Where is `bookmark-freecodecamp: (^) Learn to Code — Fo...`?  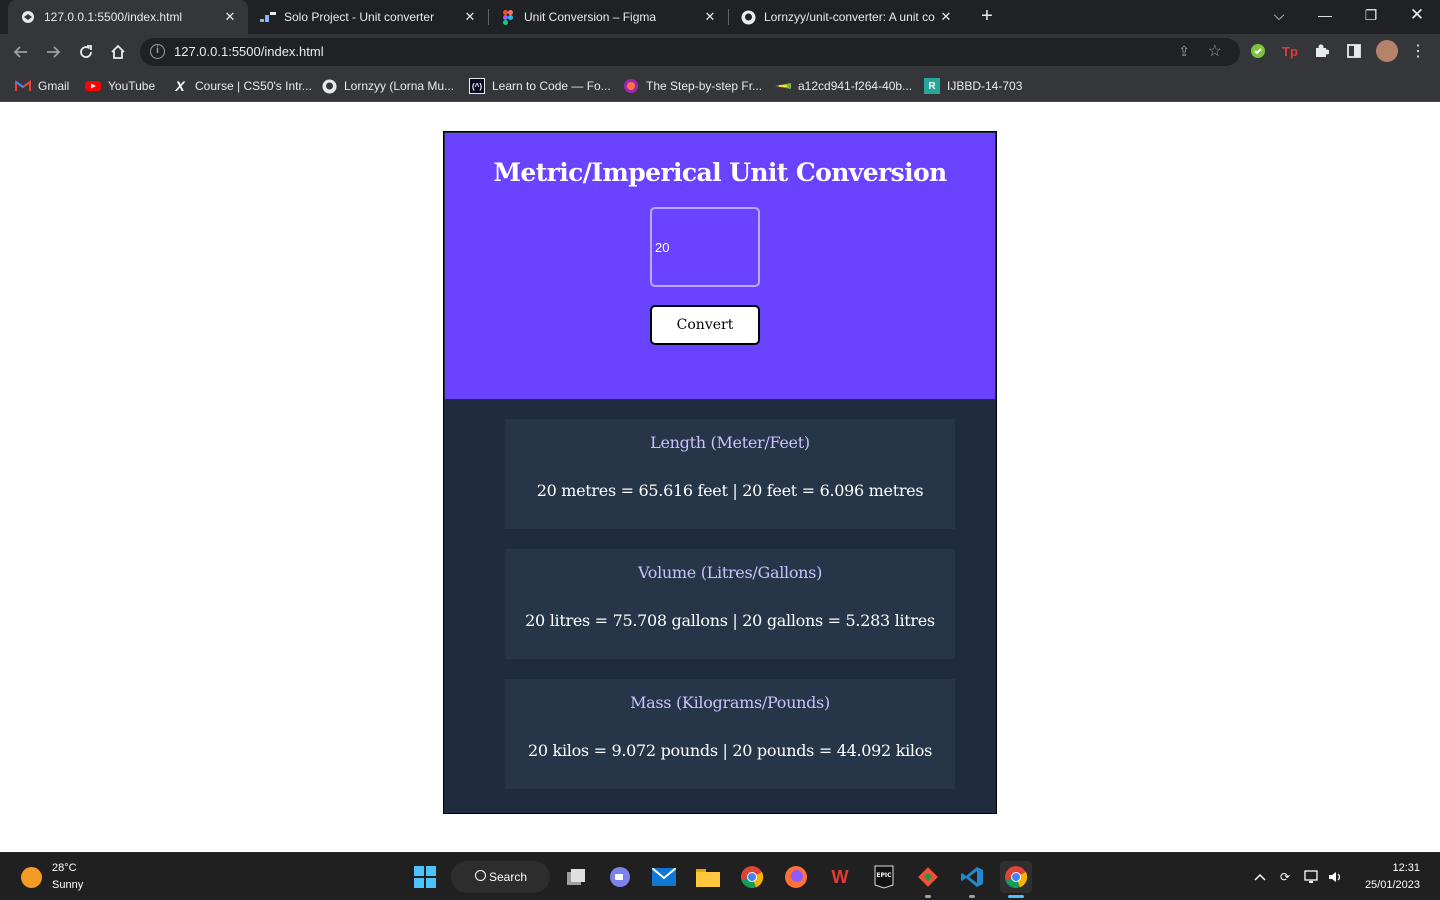 bookmark-freecodecamp: (^) Learn to Code — Fo... is located at coordinates (540, 86).